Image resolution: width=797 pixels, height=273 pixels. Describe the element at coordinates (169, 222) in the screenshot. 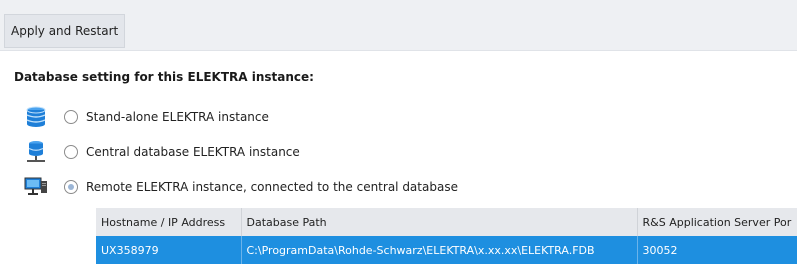

I see `column-header-hostname: Hostname / IP Address` at that location.